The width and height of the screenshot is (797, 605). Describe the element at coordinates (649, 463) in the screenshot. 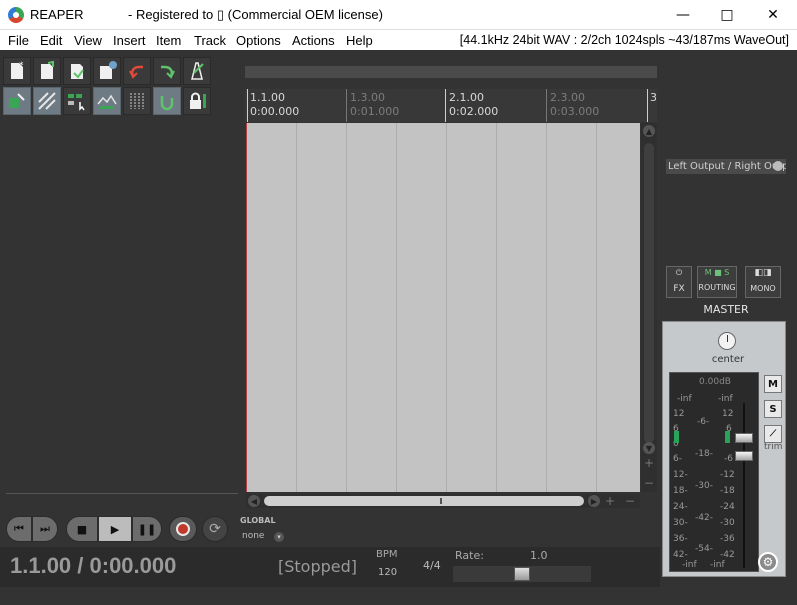

I see `zoom-in-vertical-icon: +` at that location.